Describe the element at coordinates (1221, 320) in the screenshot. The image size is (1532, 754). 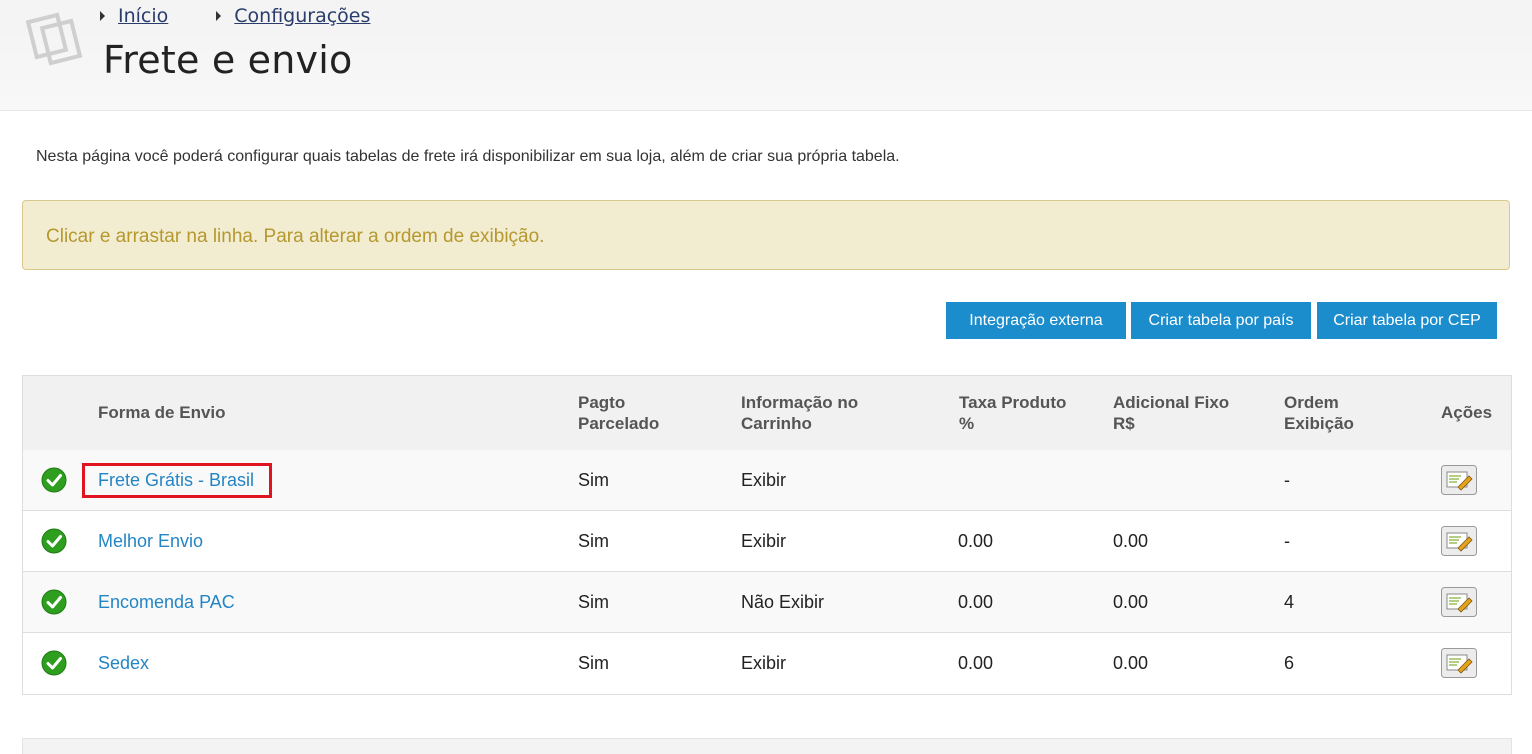
I see `create-table-by-country-button: Criar tabela por país` at that location.